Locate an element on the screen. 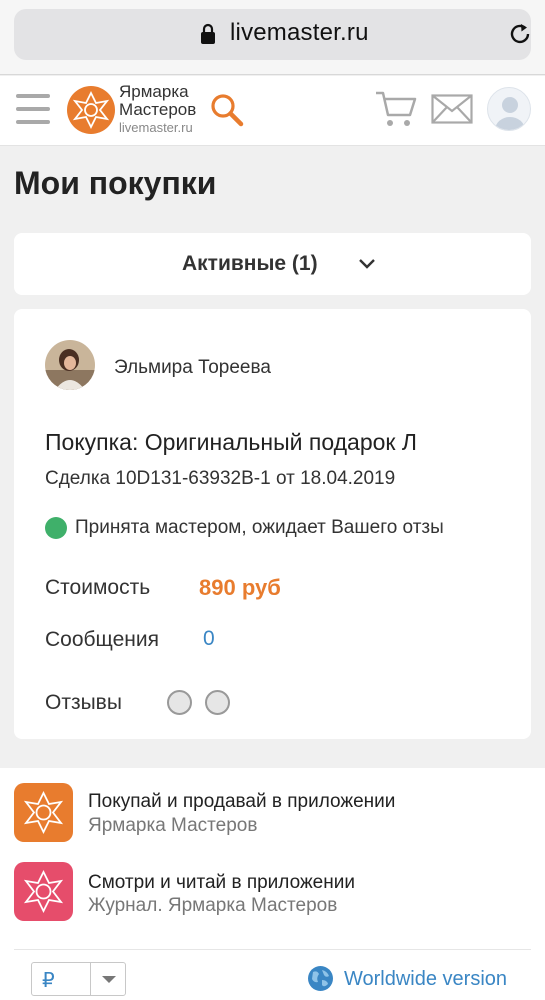  worldwide-version-link: Worldwide version is located at coordinates (425, 979).